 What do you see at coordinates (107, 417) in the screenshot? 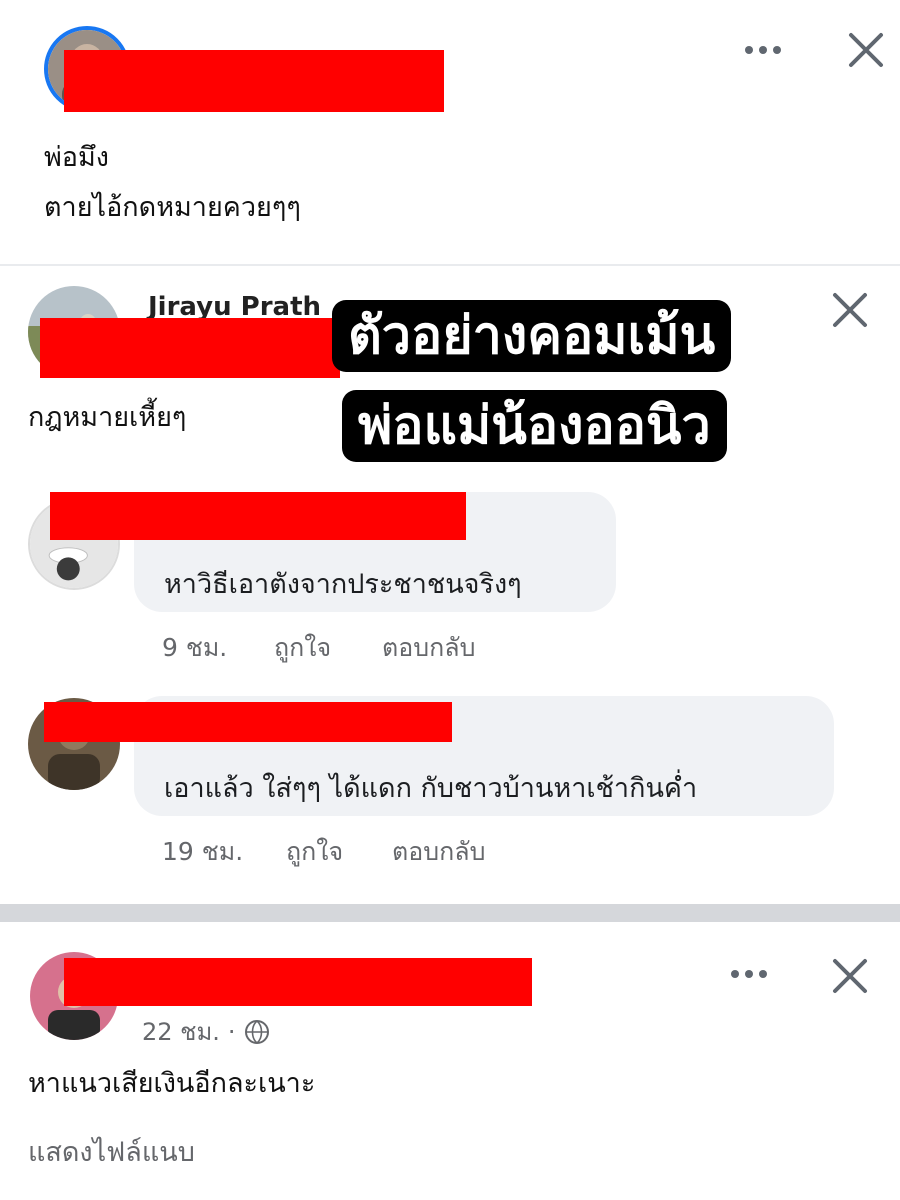
I see `post-text: กฎหมายเหี้ยๆ` at bounding box center [107, 417].